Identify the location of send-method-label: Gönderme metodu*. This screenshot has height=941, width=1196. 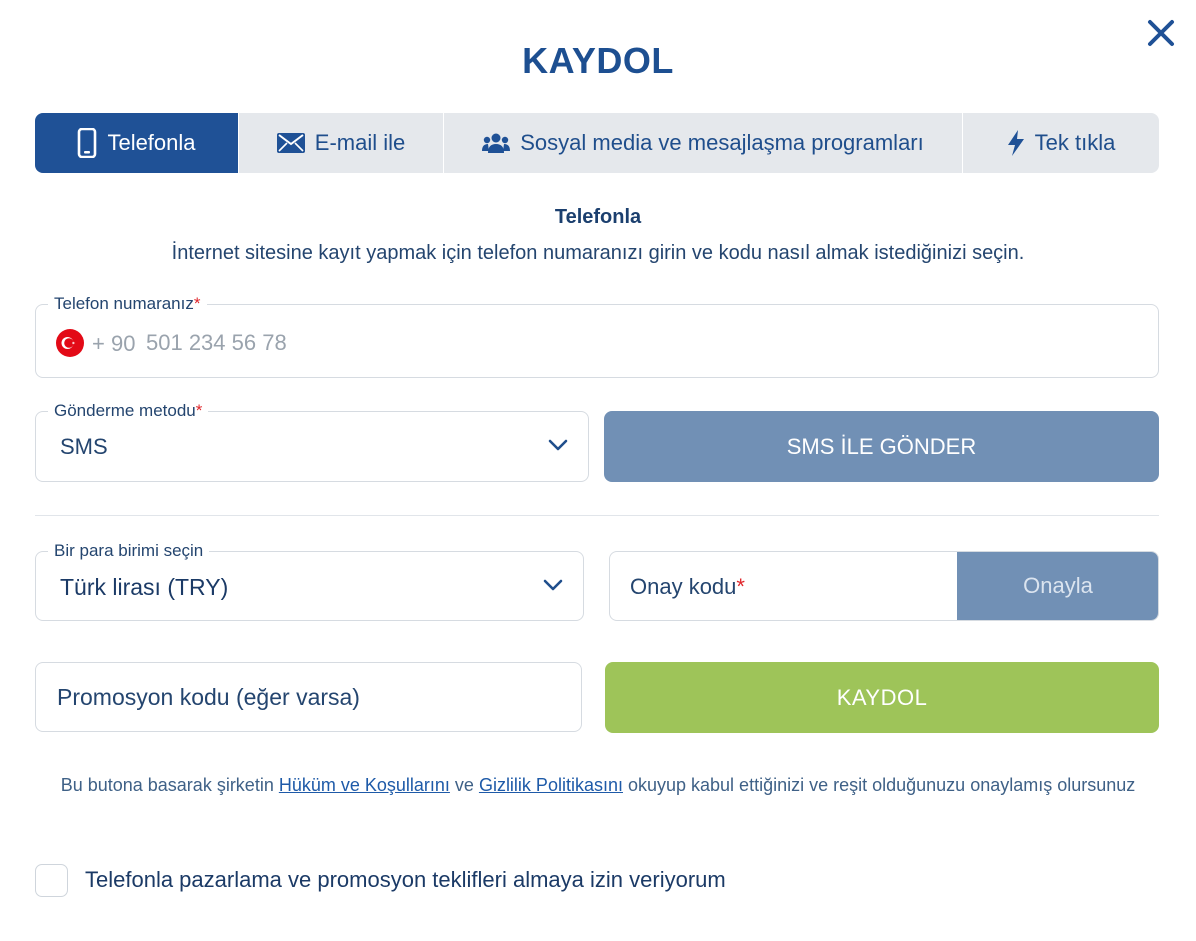
(128, 411).